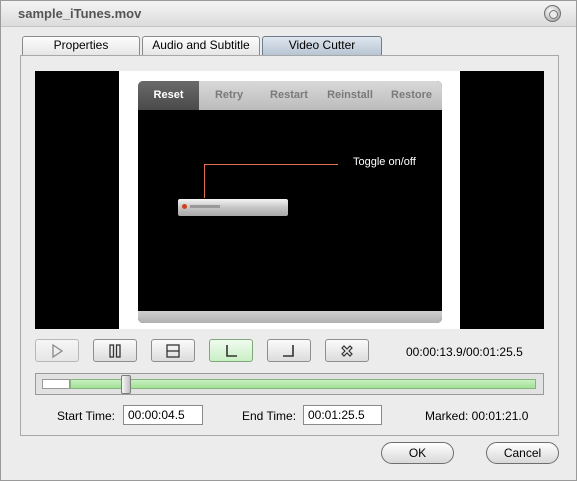 This screenshot has height=481, width=577. I want to click on clear-marks-icon, so click(347, 351).